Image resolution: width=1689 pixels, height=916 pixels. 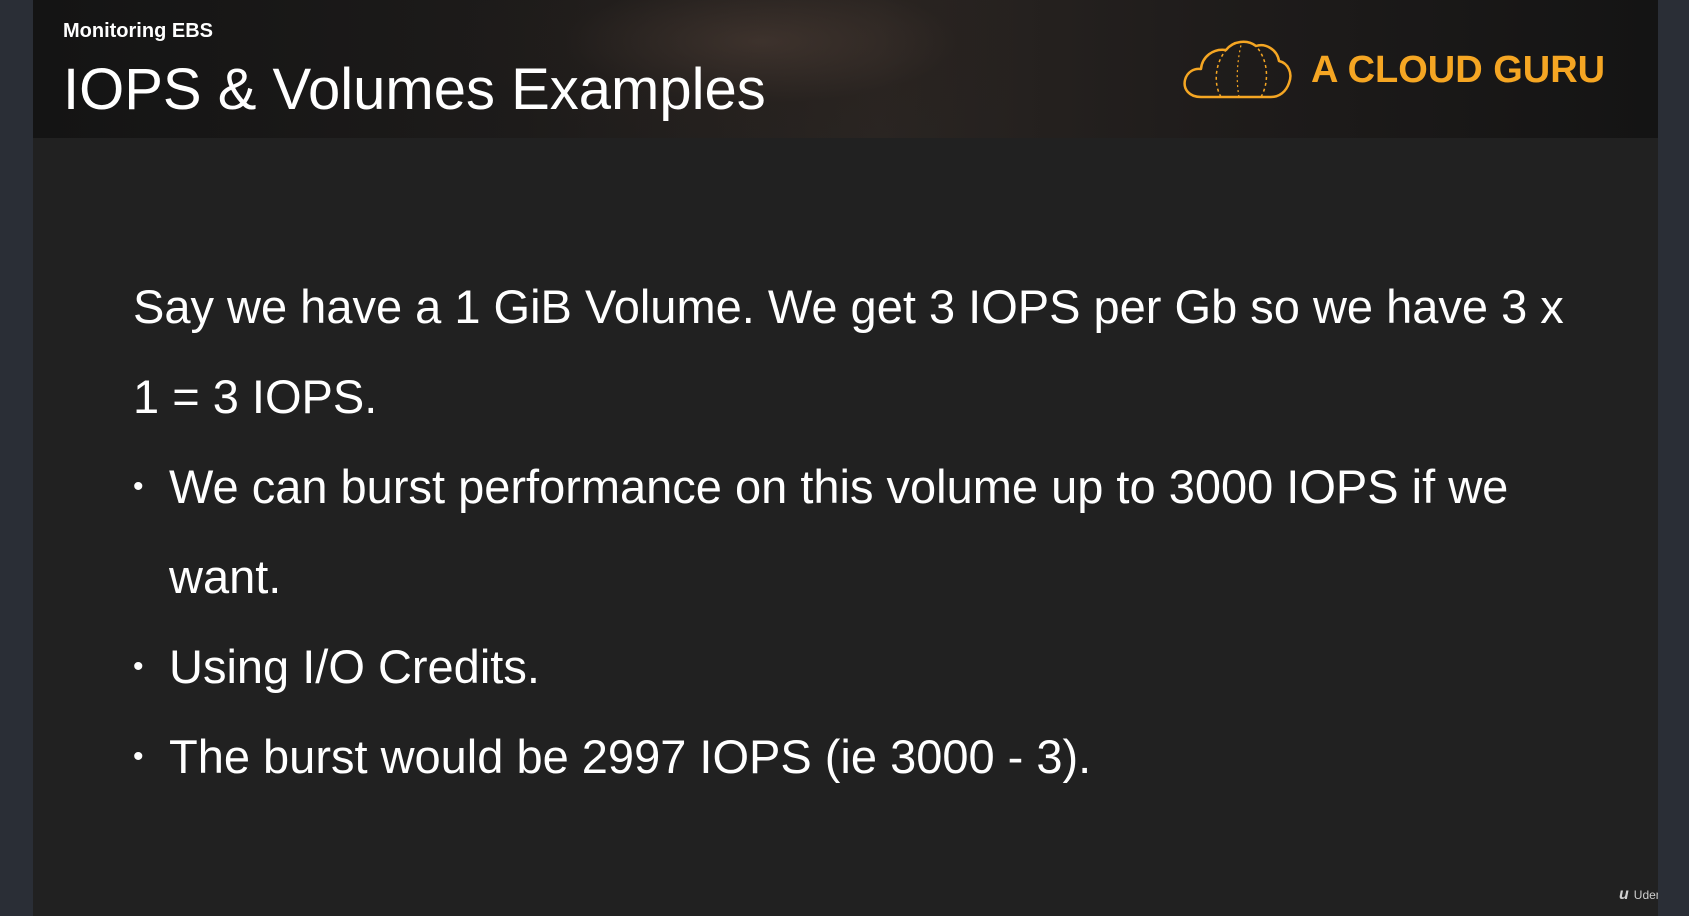 I want to click on udemy-logo-icon: u, so click(x=1624, y=894).